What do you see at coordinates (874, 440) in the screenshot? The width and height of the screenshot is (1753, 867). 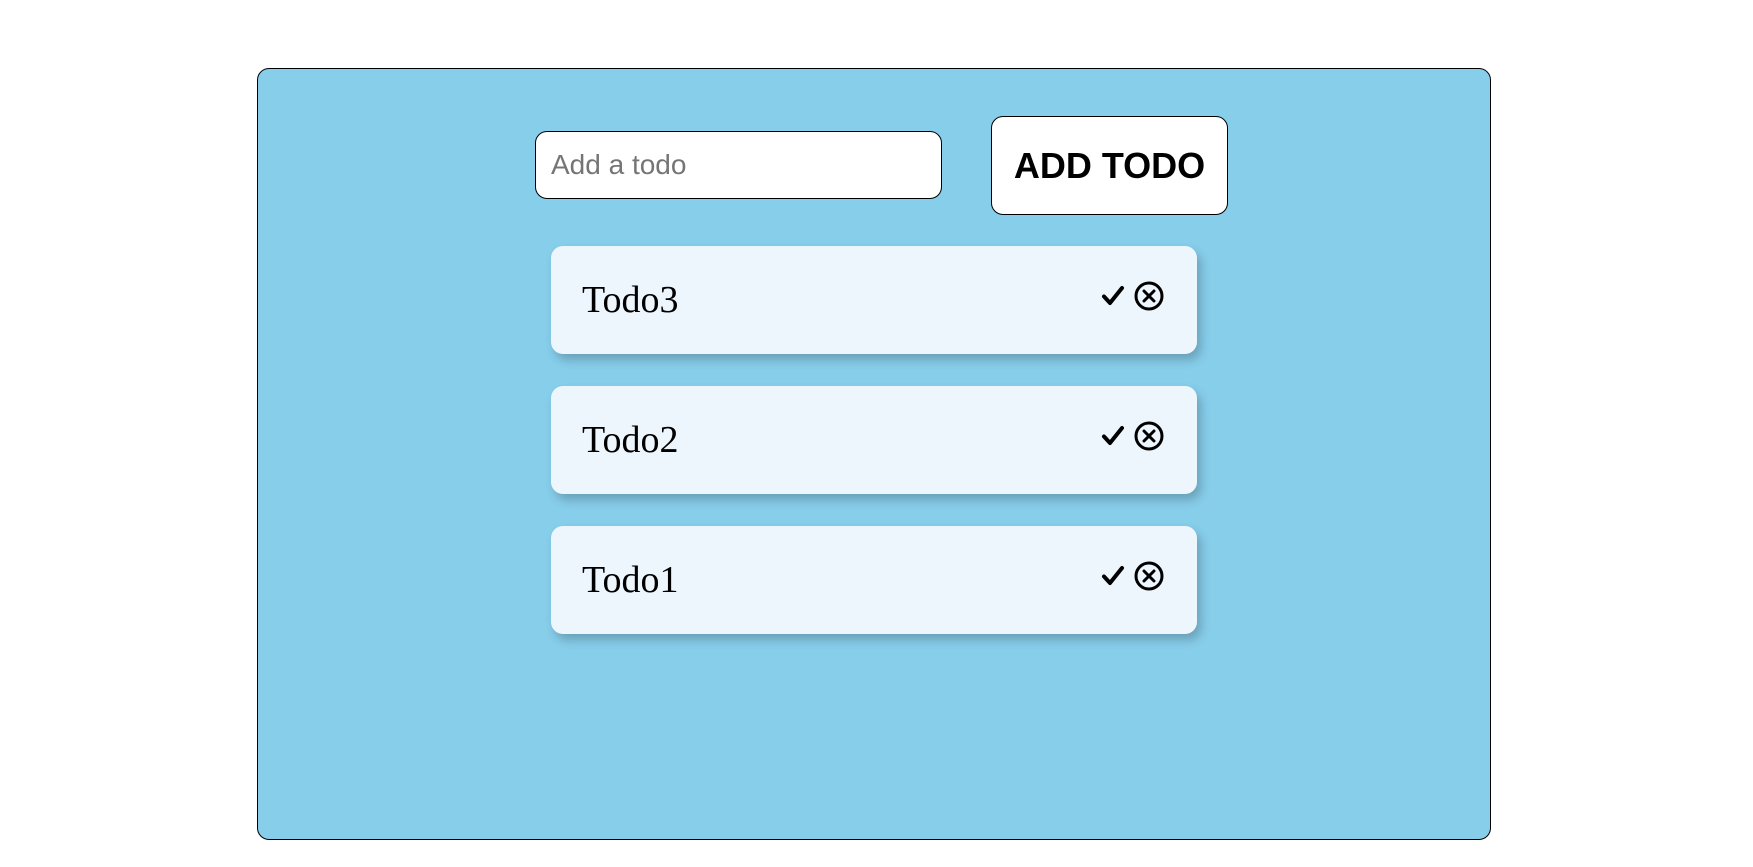 I see `todo-item: Todo2` at bounding box center [874, 440].